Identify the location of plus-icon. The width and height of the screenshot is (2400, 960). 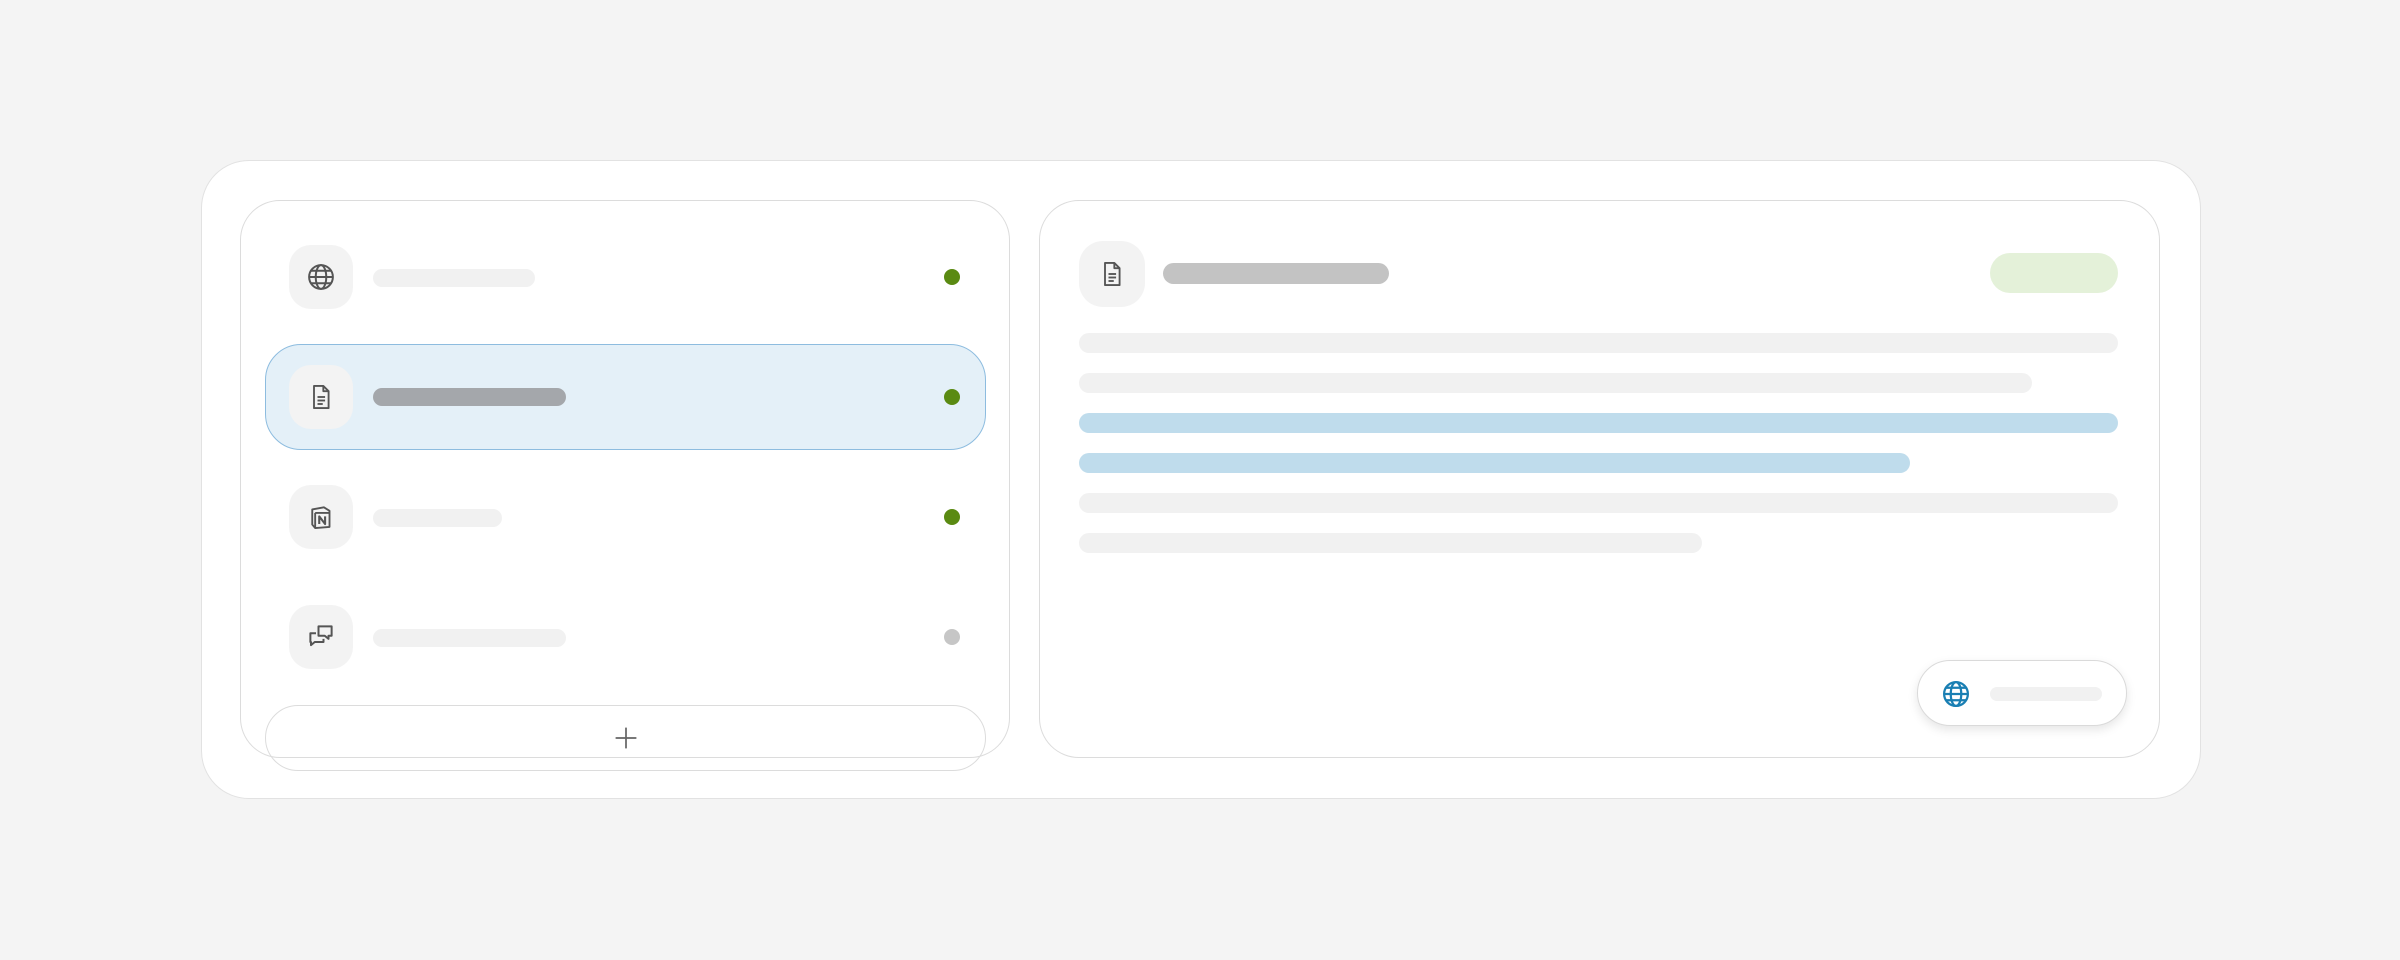
(626, 738).